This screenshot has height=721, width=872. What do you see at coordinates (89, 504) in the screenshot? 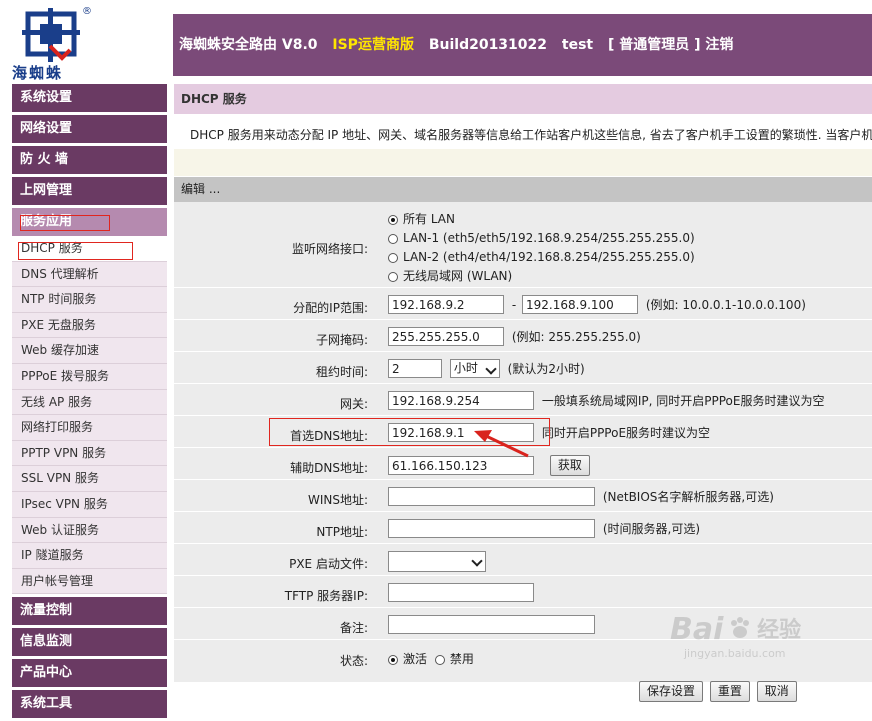
I see `sidebar-item-ipsec-vpn: IPsec VPN 服务` at bounding box center [89, 504].